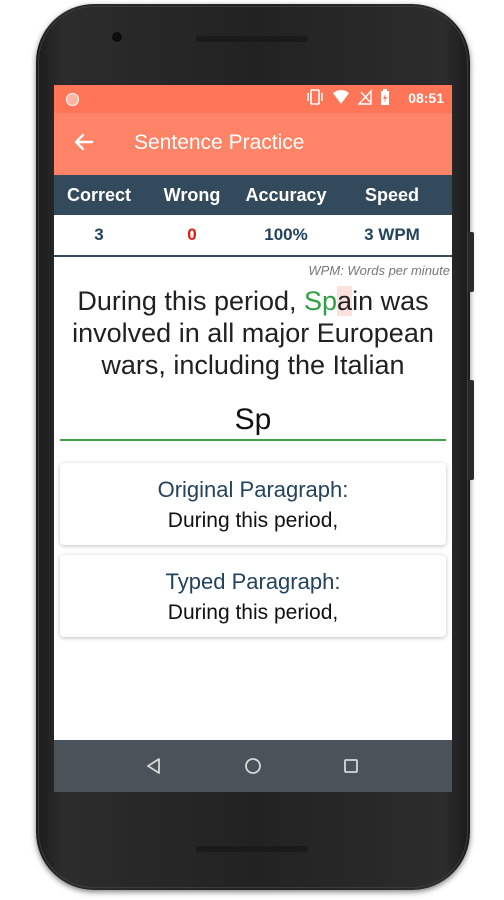 Image resolution: width=504 pixels, height=900 pixels. I want to click on front-camera, so click(117, 37).